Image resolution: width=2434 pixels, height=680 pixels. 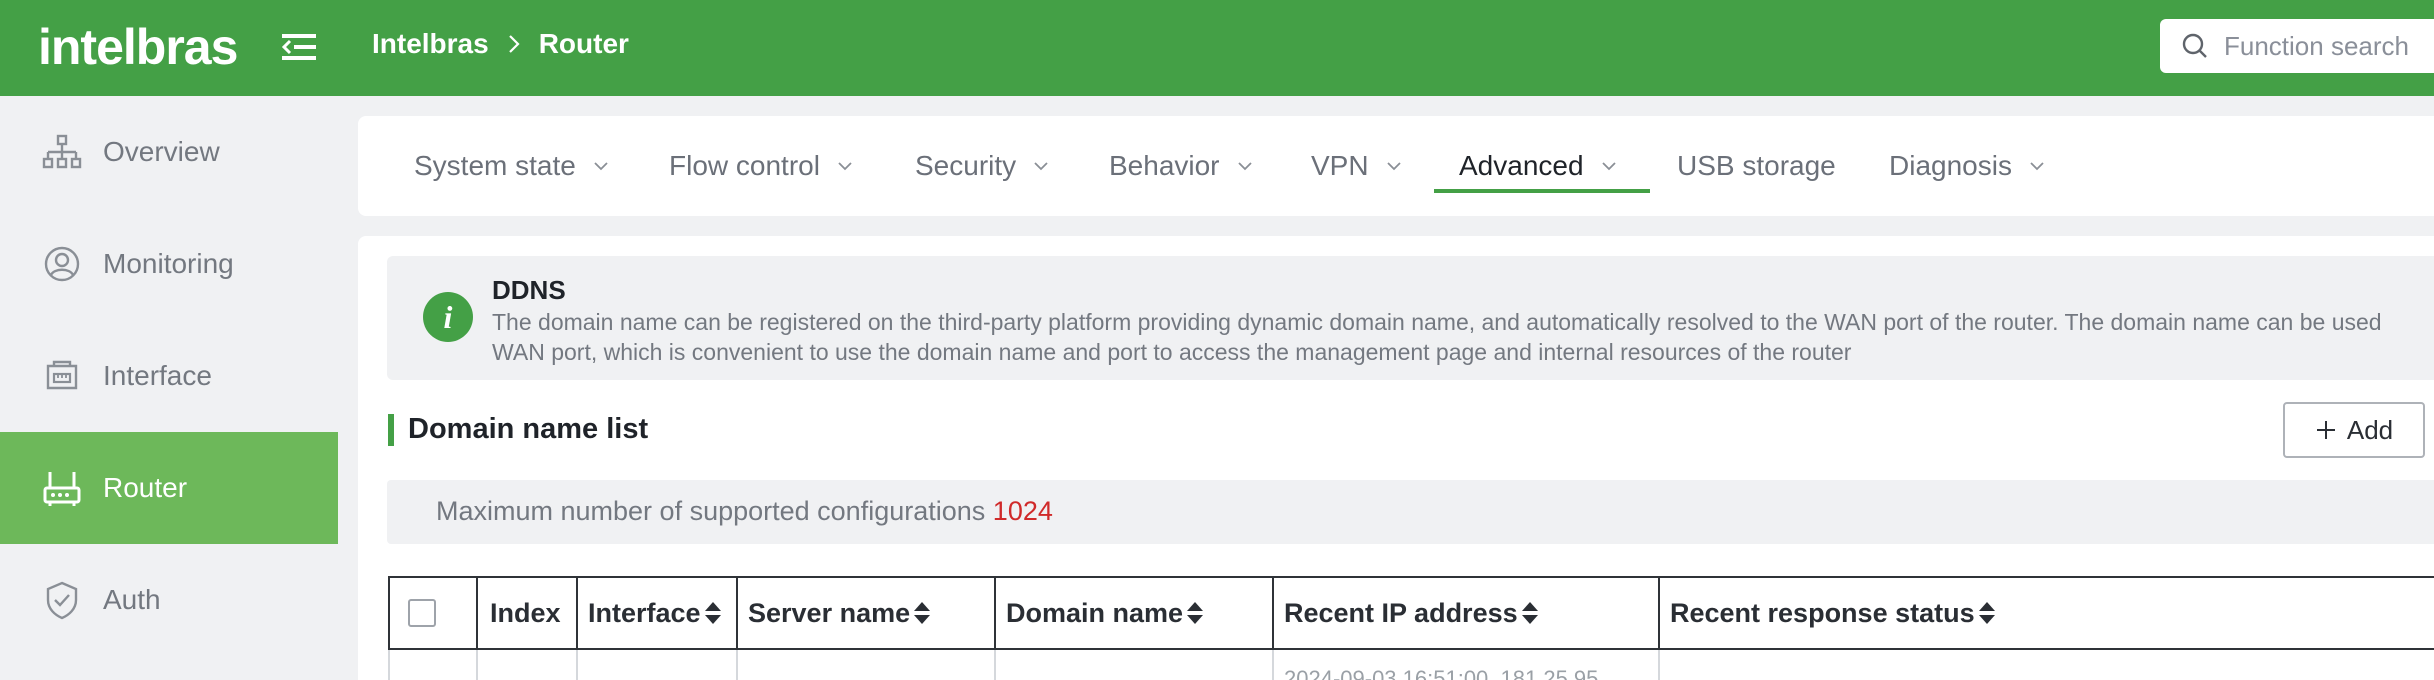 I want to click on svg-text: i, so click(x=448, y=317).